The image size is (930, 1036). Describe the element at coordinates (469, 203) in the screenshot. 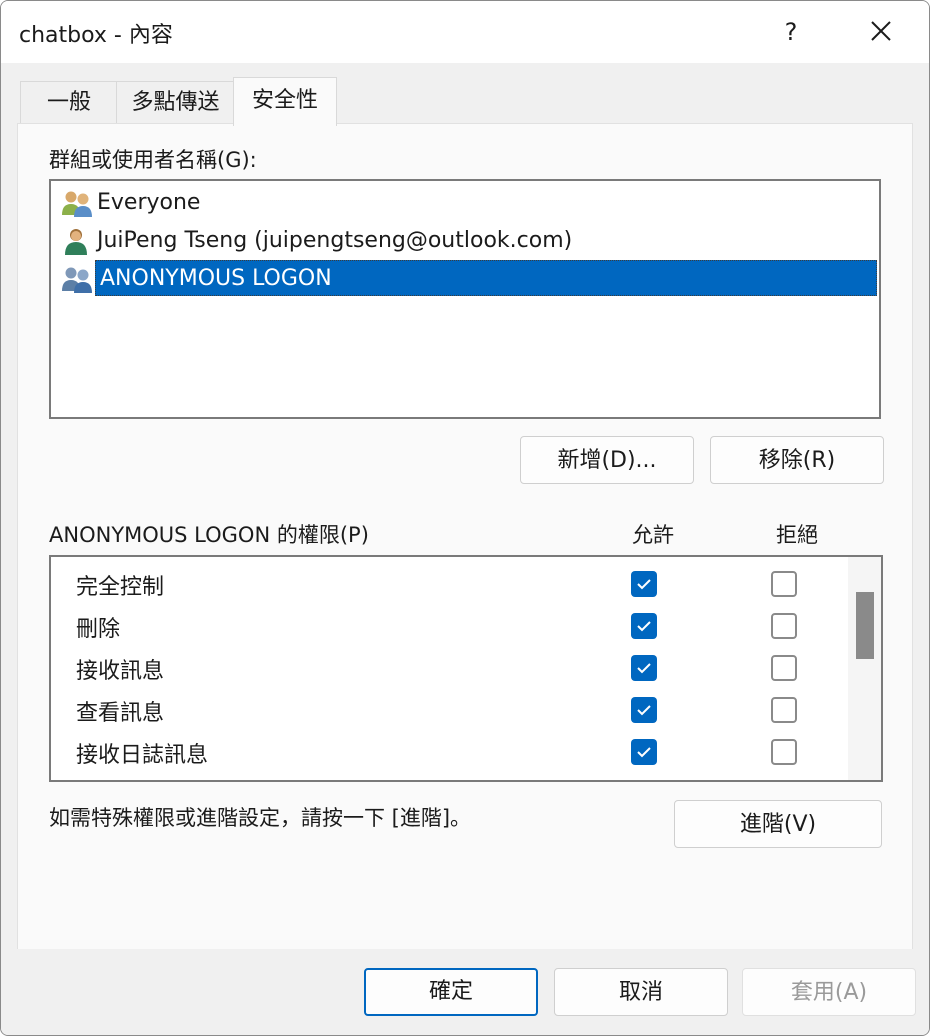

I see `list-item-everyone: Everyone` at that location.